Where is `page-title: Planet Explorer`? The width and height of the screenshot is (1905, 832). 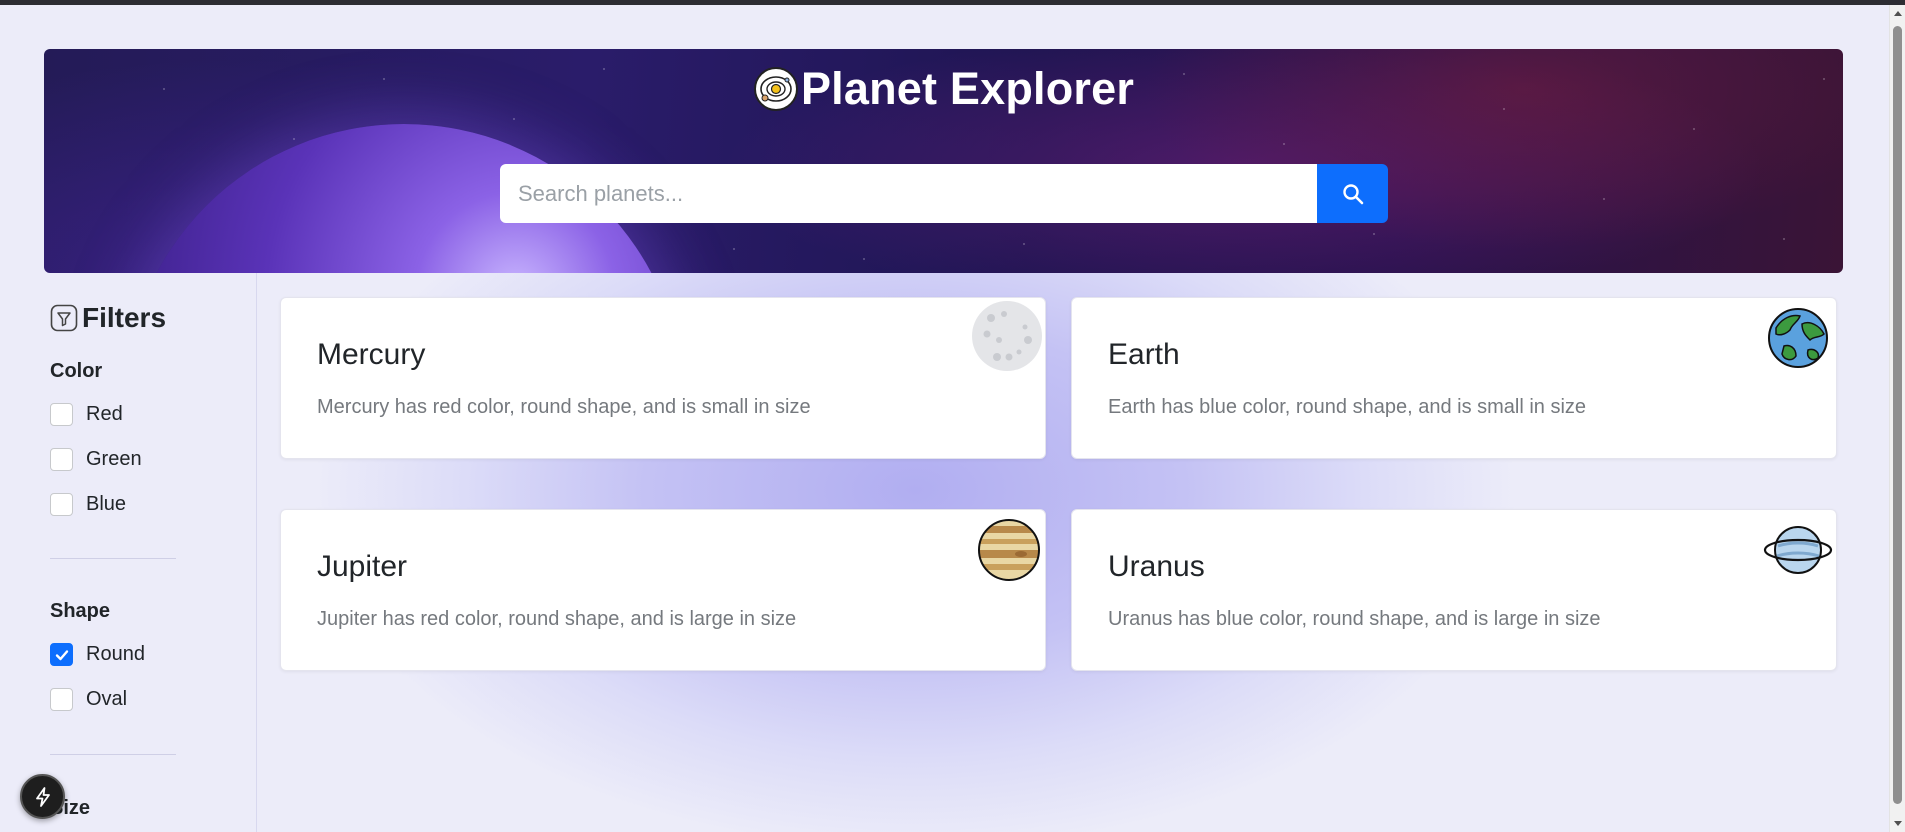
page-title: Planet Explorer is located at coordinates (943, 89).